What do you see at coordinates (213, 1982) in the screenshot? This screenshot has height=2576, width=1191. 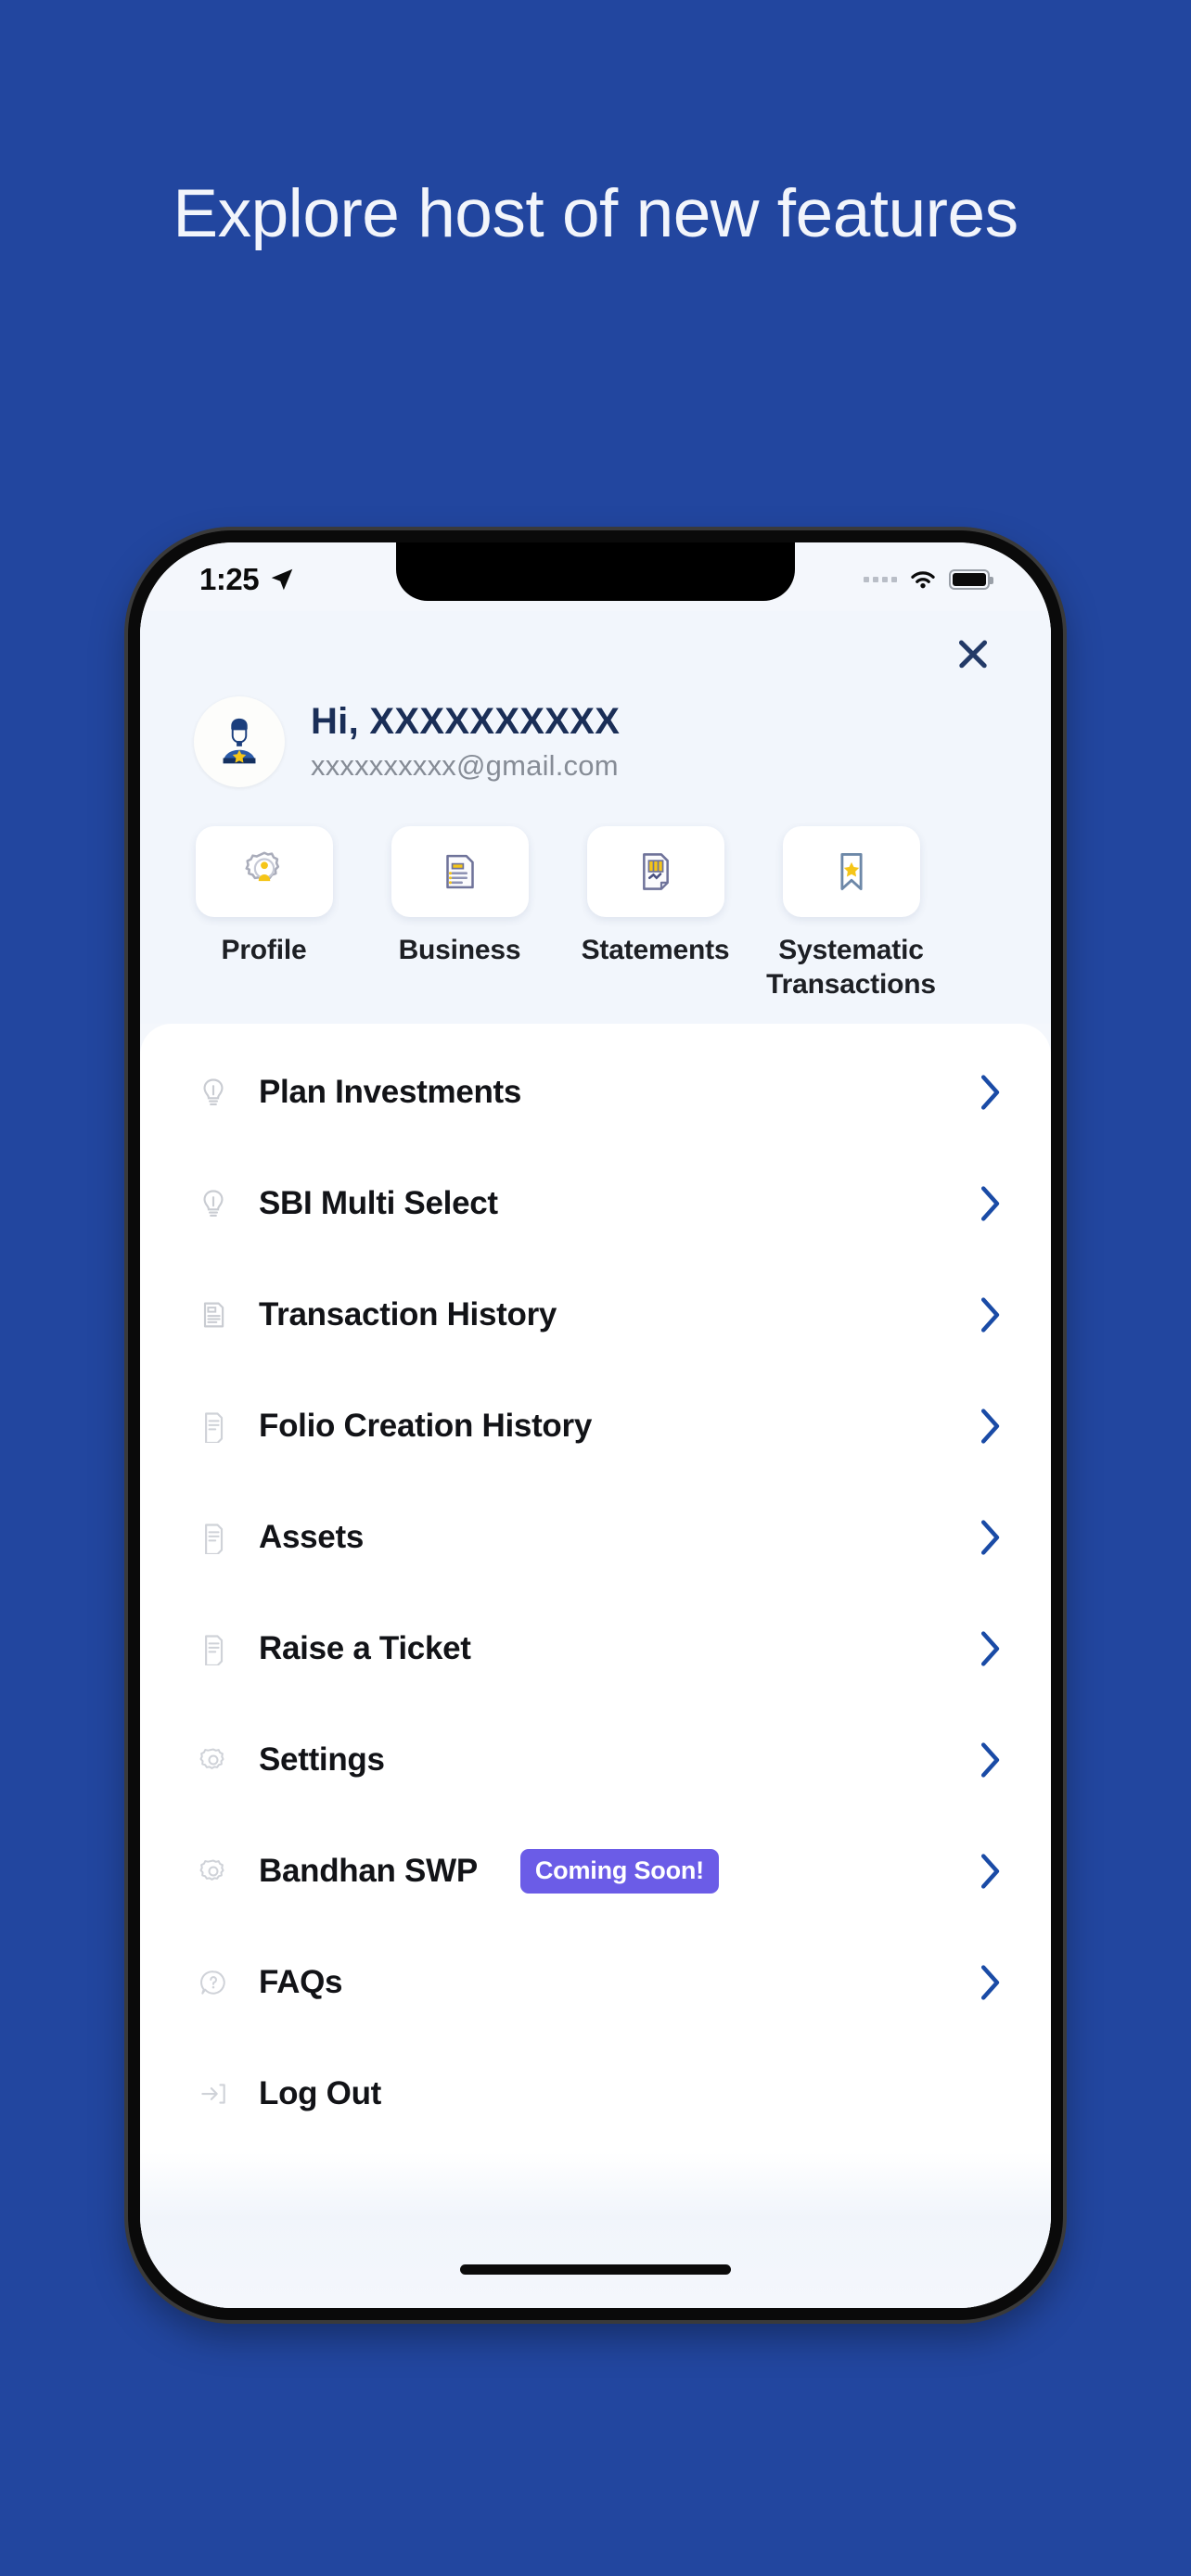 I see `question-bubble-icon` at bounding box center [213, 1982].